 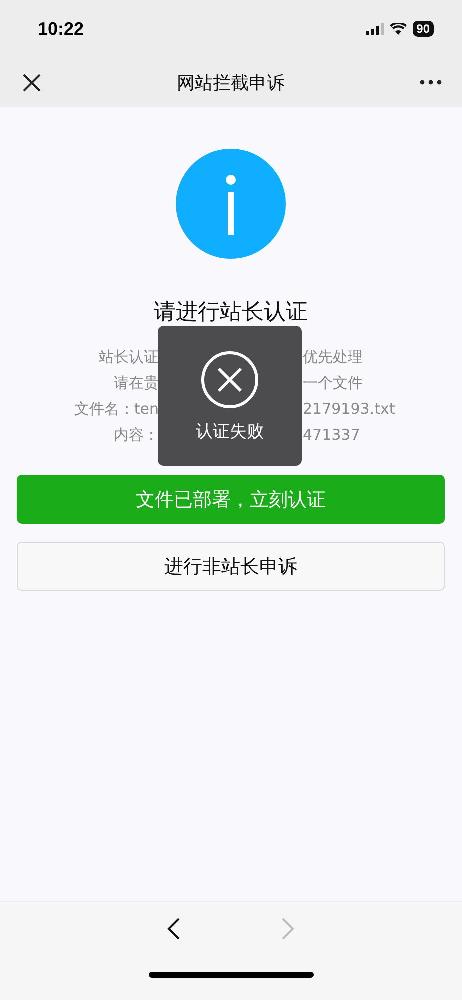 I want to click on appeal-button: 进行非站长申诉, so click(x=231, y=566).